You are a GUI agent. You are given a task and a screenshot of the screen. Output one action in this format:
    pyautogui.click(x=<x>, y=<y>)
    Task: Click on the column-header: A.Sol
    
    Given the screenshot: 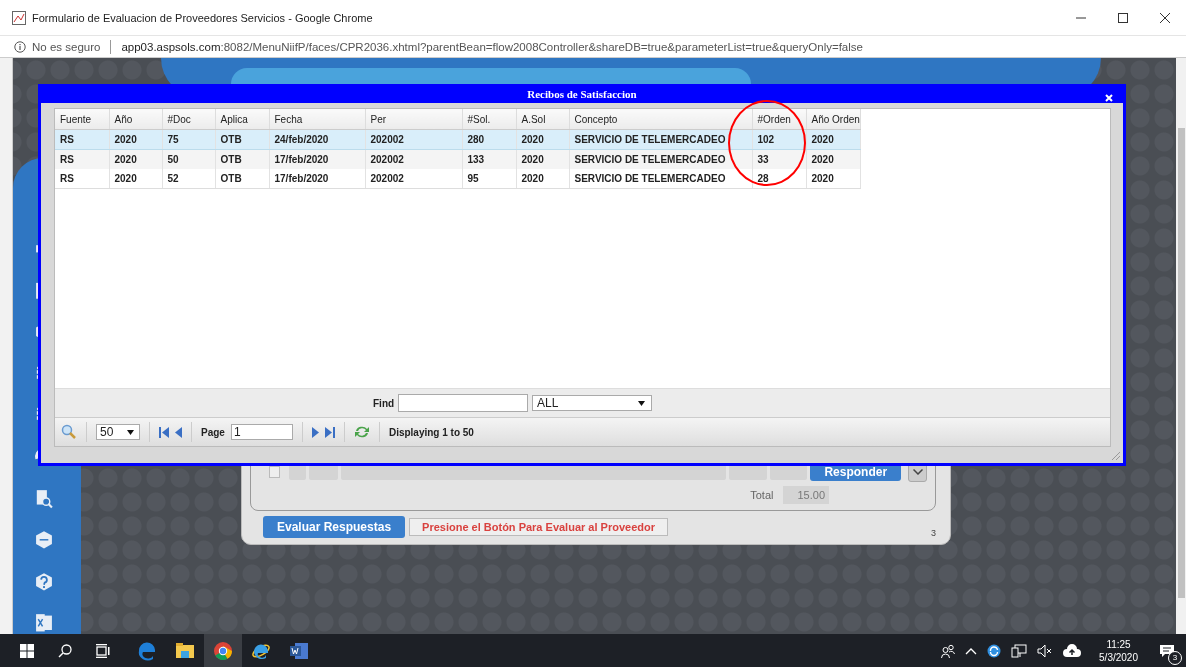 What is the action you would take?
    pyautogui.click(x=542, y=119)
    